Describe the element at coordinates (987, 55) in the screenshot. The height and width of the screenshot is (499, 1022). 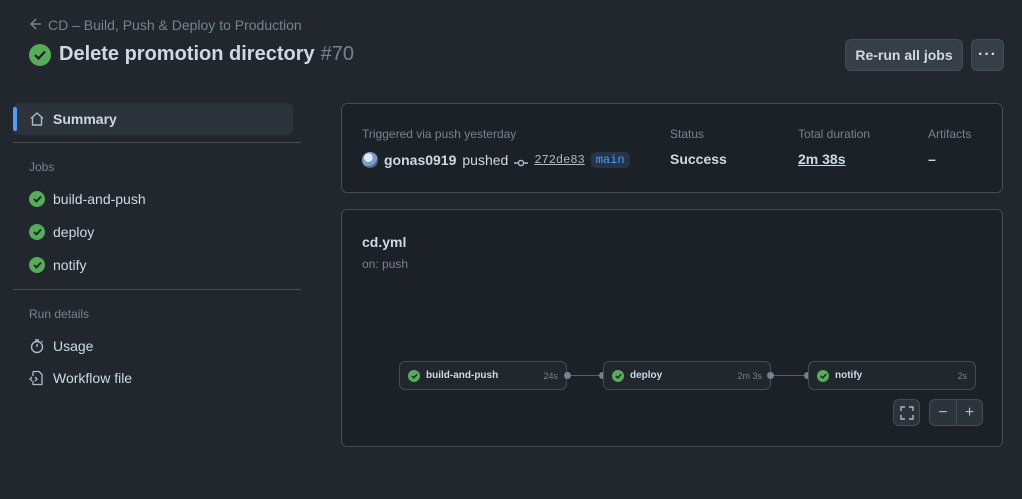
I see `more-options-button: ···` at that location.